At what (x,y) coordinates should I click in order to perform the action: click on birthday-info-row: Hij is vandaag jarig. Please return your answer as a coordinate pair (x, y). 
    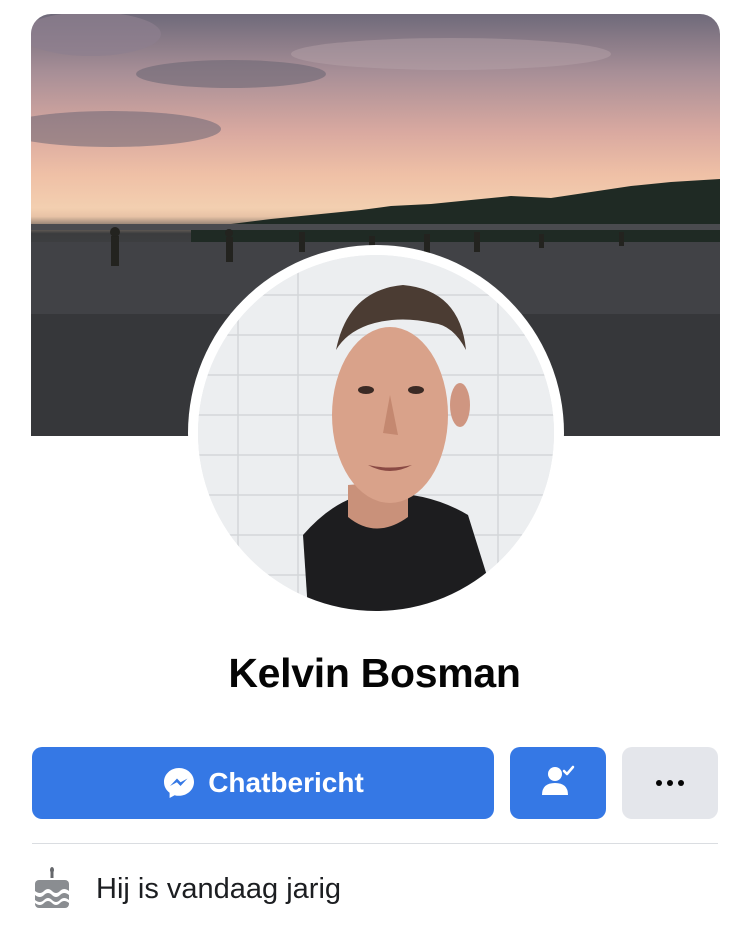
    Looking at the image, I should click on (186, 889).